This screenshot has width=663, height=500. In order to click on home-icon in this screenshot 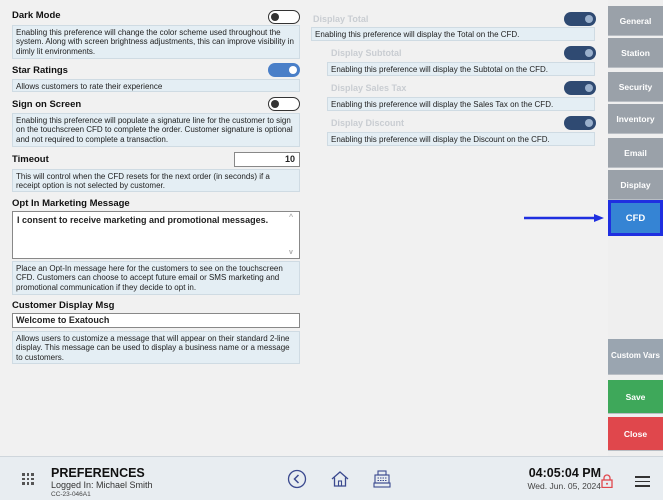, I will do `click(340, 479)`.